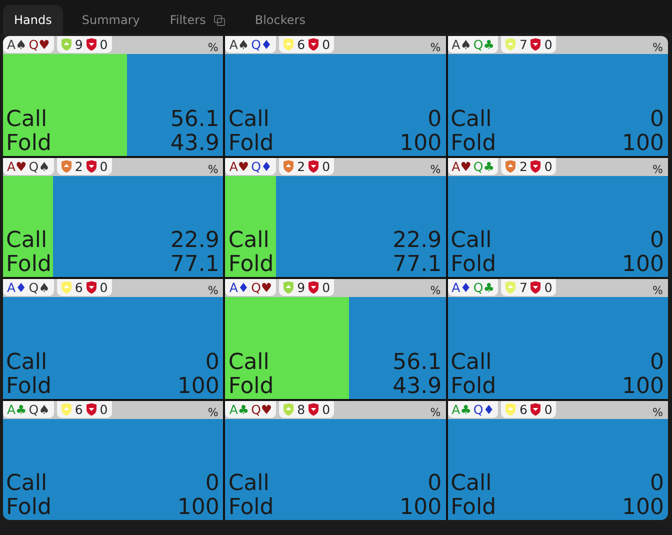 This screenshot has width=672, height=535. Describe the element at coordinates (250, 409) in the screenshot. I see `hand-label: A♣ Q♥` at that location.